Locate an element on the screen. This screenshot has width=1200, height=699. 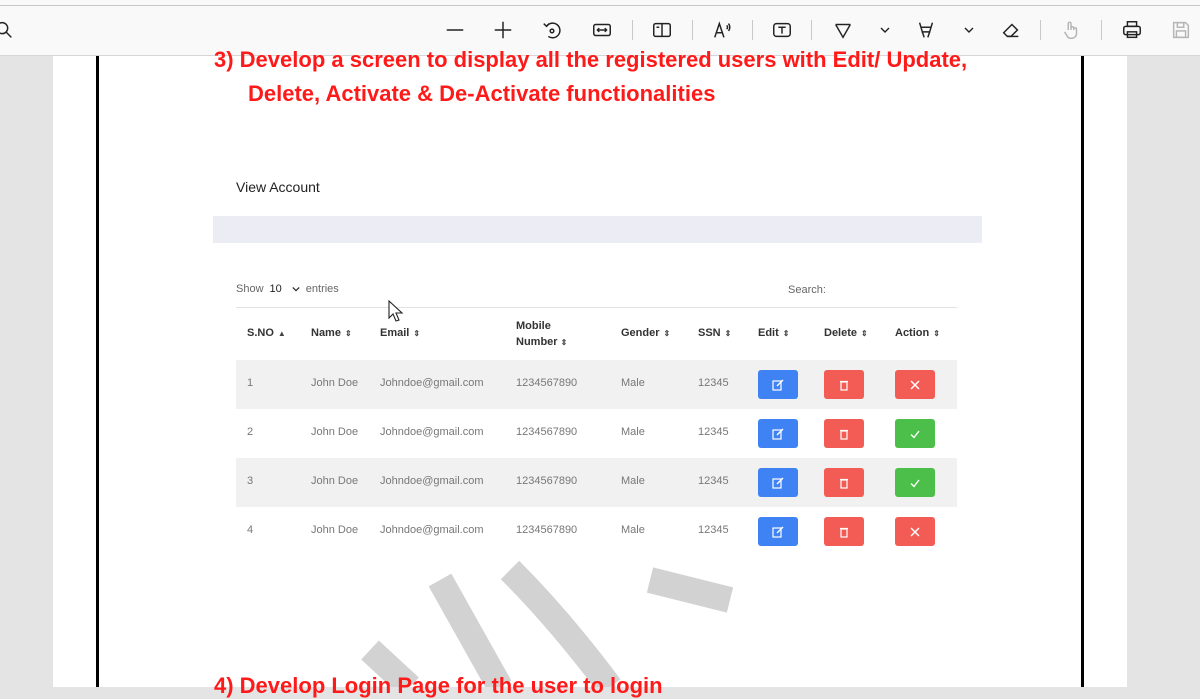
search-icon is located at coordinates (8, 30).